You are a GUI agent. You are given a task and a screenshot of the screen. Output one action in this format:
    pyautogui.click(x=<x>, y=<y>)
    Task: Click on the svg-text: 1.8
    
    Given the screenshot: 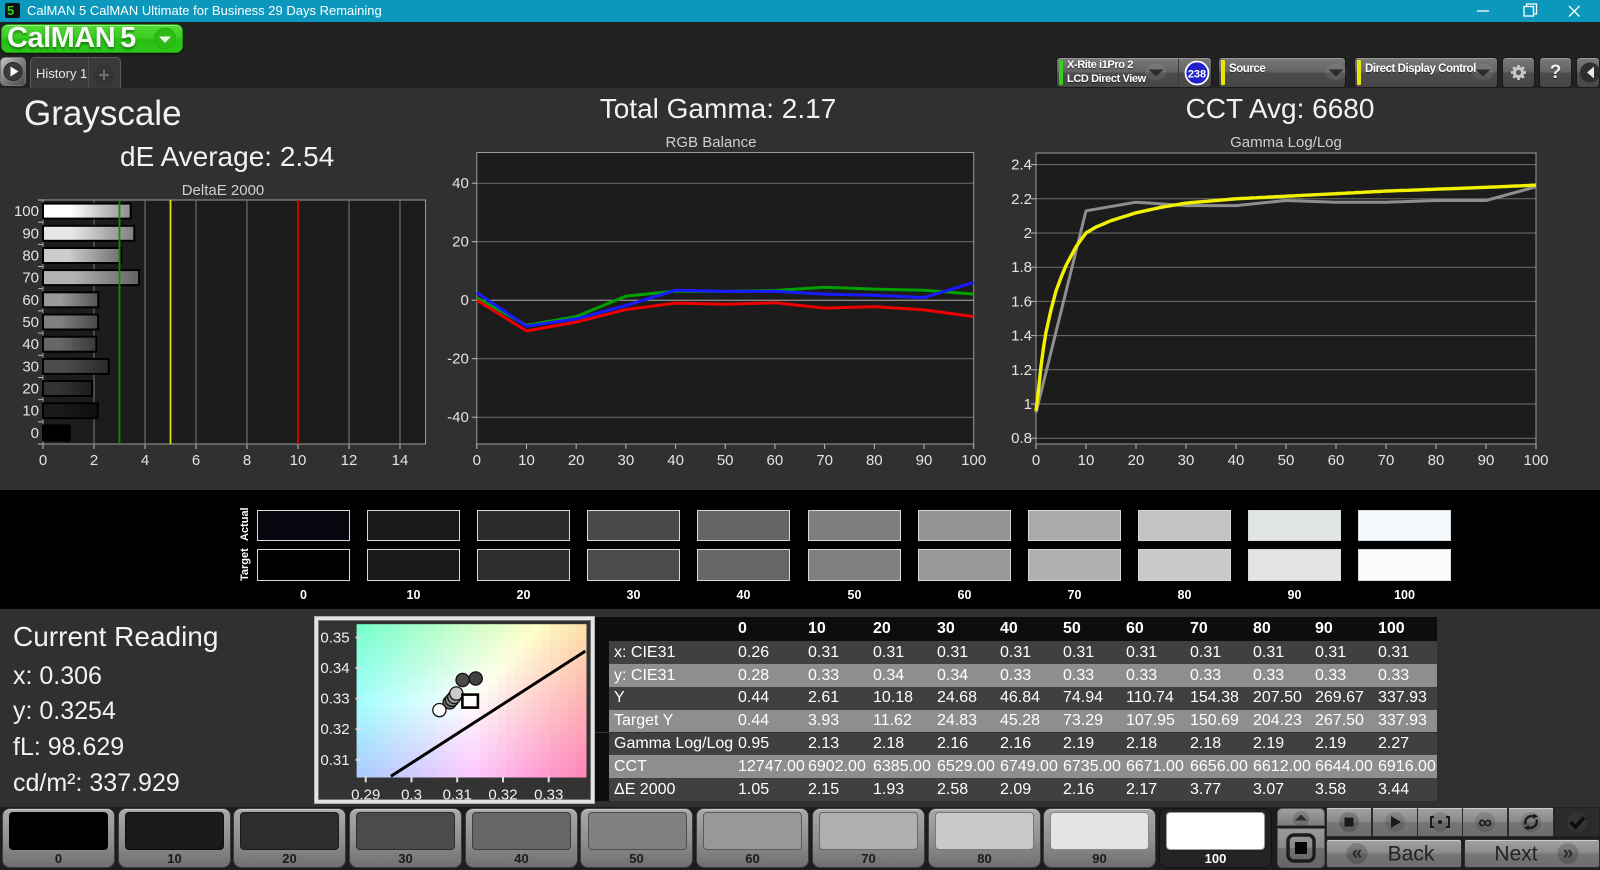 What is the action you would take?
    pyautogui.click(x=1021, y=267)
    